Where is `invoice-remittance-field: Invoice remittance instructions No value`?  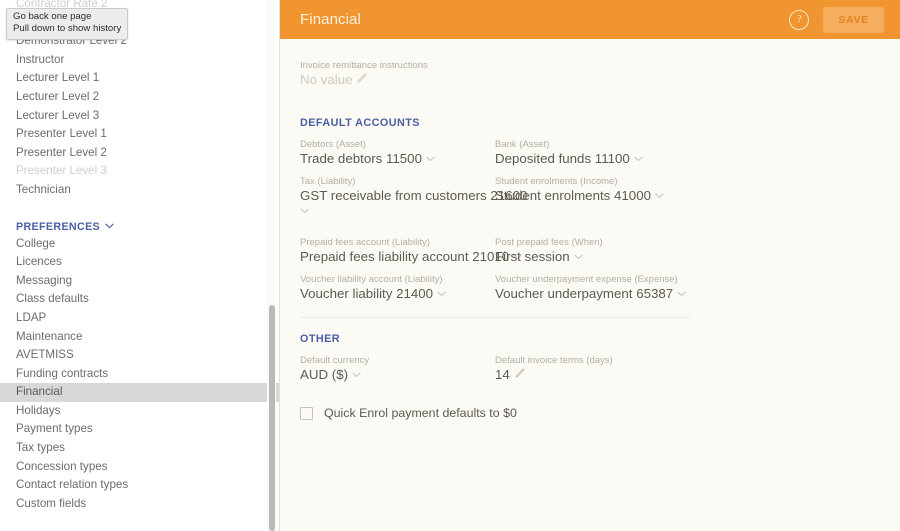 invoice-remittance-field: Invoice remittance instructions No value is located at coordinates (400, 73).